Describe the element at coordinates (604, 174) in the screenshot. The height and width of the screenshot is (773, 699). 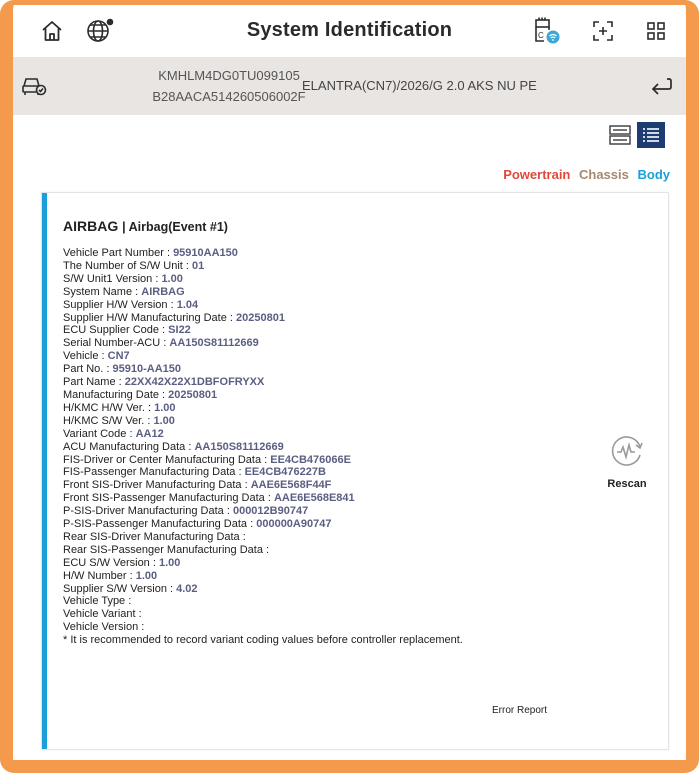
I see `tab-chassis: Chassis` at that location.